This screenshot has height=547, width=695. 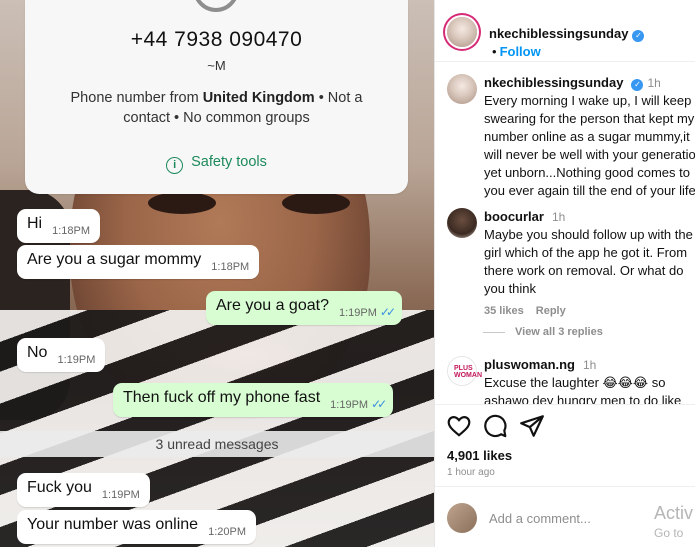 I want to click on post-header: nkechiblessingsunday ✓ • Follow, so click(x=565, y=31).